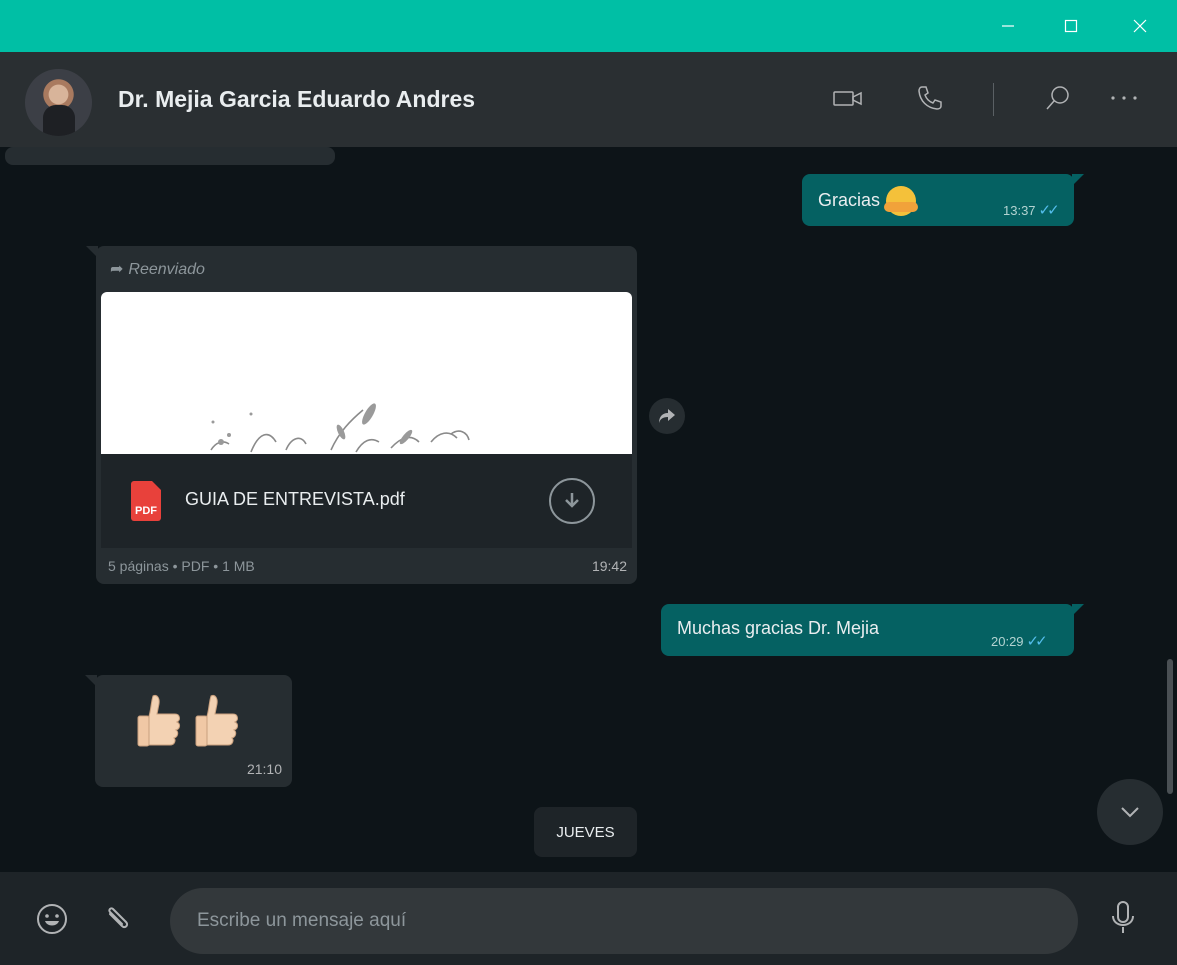  I want to click on message-time: 21:10, so click(264, 769).